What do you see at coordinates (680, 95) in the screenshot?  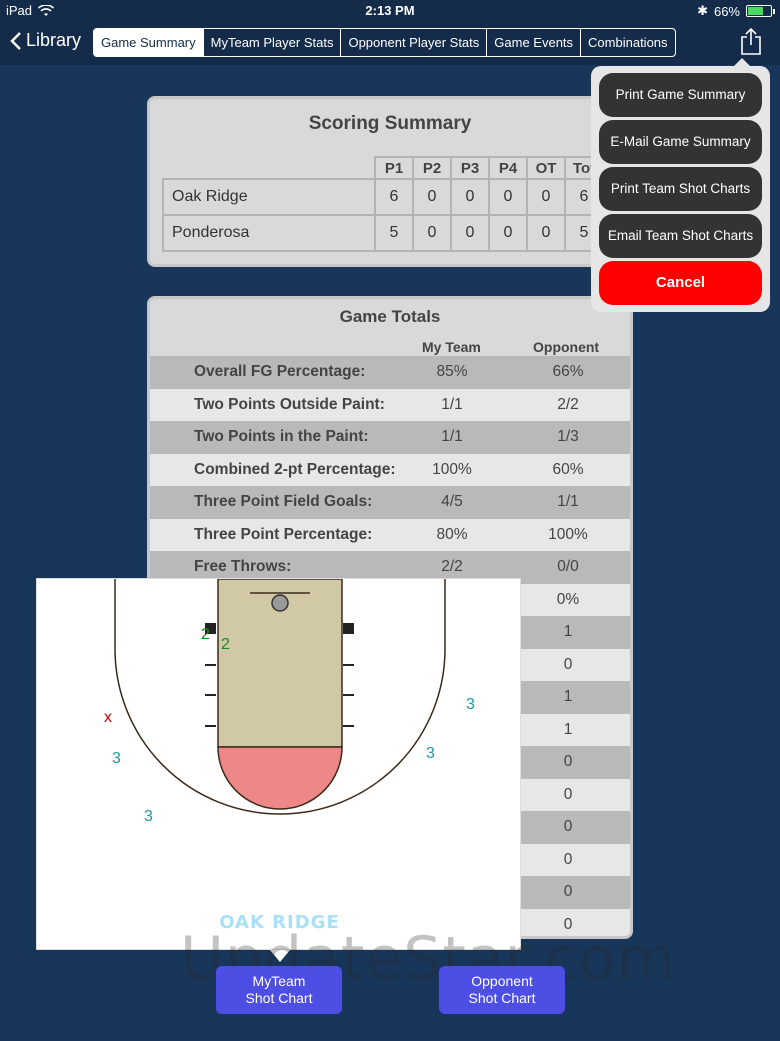 I see `print-game-summary-button: Print Game Summary` at bounding box center [680, 95].